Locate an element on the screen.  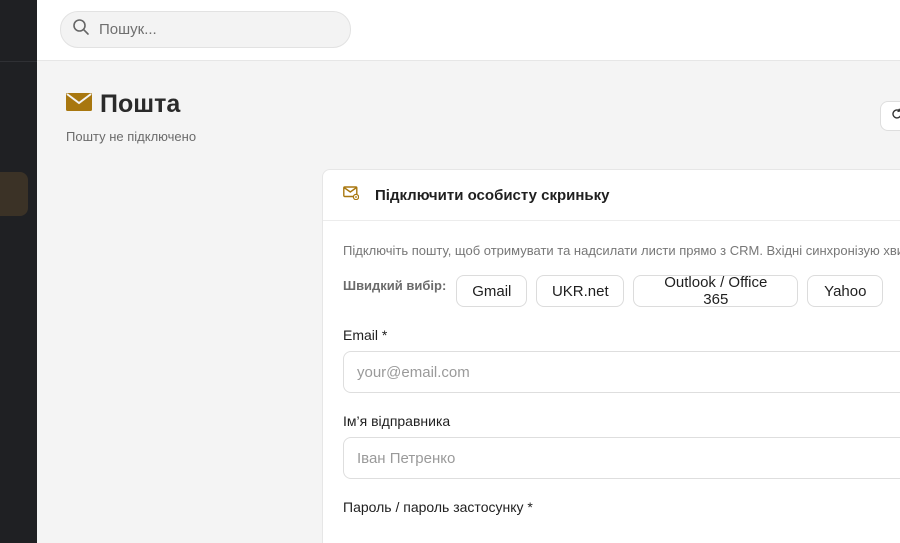
card-title: Підключити особисту скриньку is located at coordinates (492, 195).